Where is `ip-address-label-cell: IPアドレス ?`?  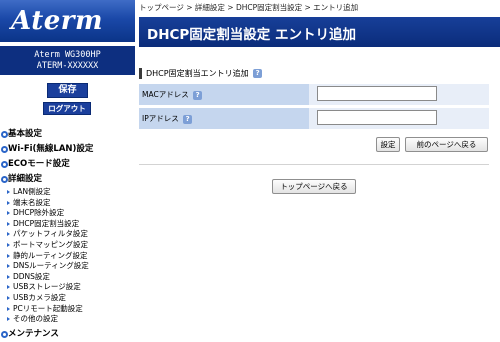 ip-address-label-cell: IPアドレス ? is located at coordinates (224, 118).